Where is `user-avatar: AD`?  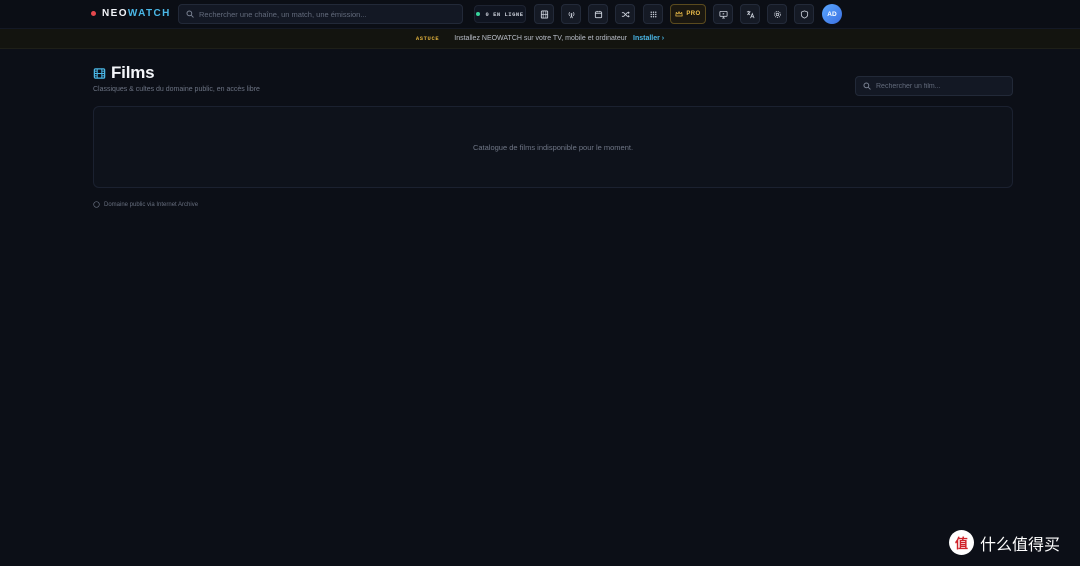 user-avatar: AD is located at coordinates (832, 14).